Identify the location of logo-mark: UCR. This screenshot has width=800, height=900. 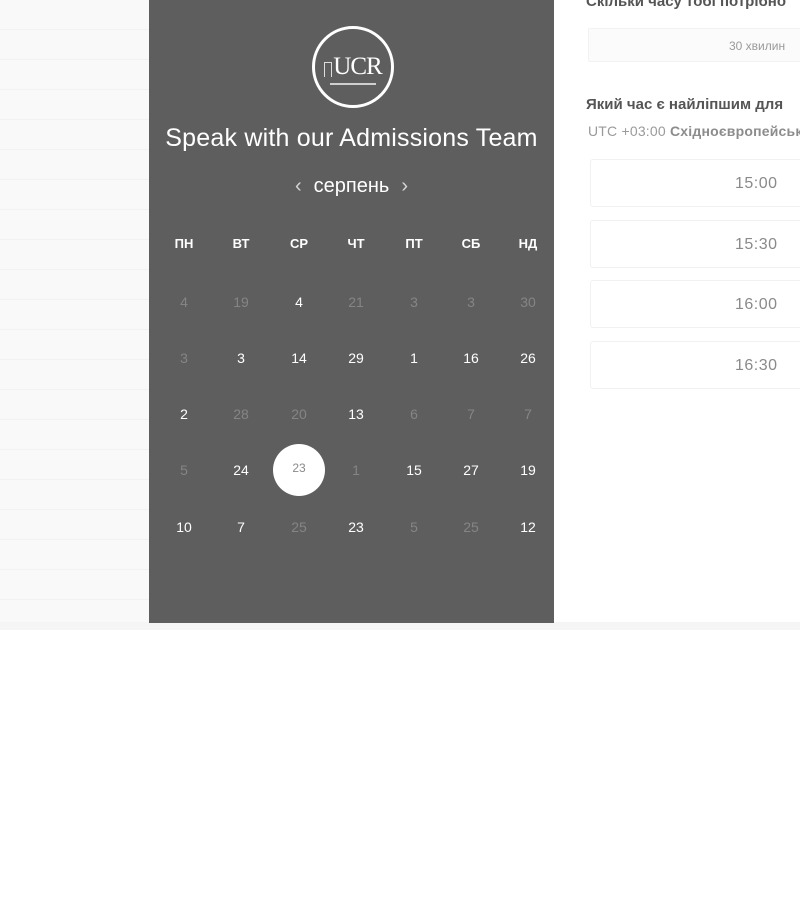
(353, 66).